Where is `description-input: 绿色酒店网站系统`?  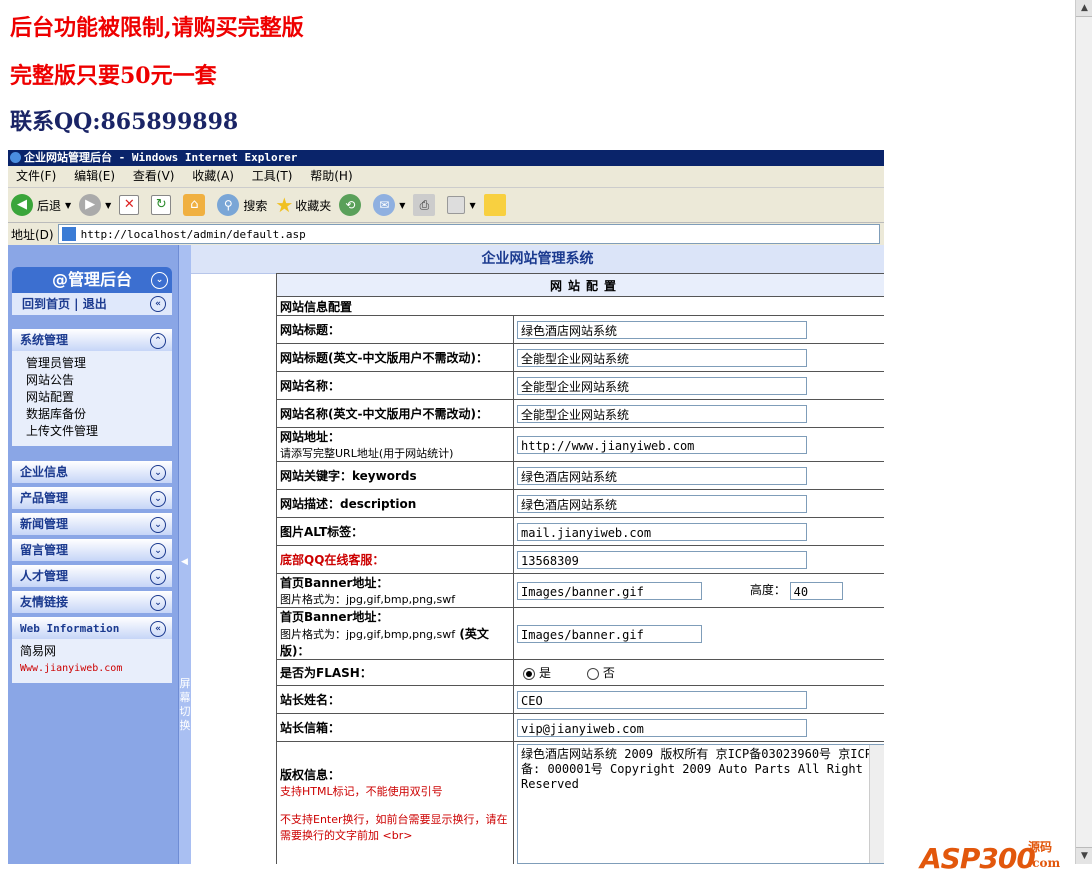 description-input: 绿色酒店网站系统 is located at coordinates (662, 503).